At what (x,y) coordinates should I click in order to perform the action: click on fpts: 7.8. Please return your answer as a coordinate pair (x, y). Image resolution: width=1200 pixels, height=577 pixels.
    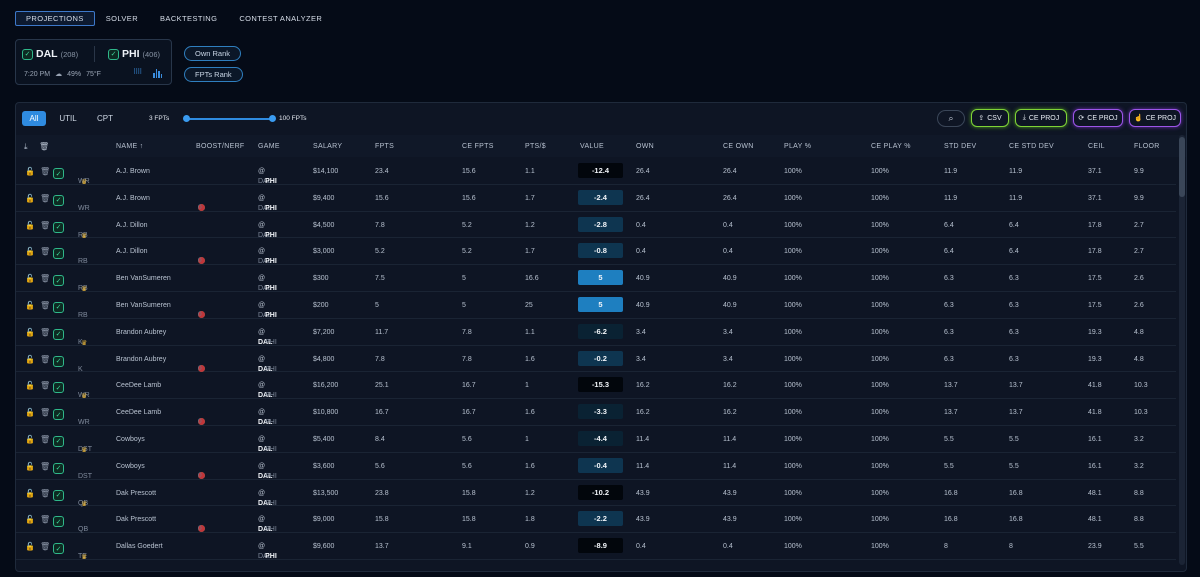
    Looking at the image, I should click on (380, 225).